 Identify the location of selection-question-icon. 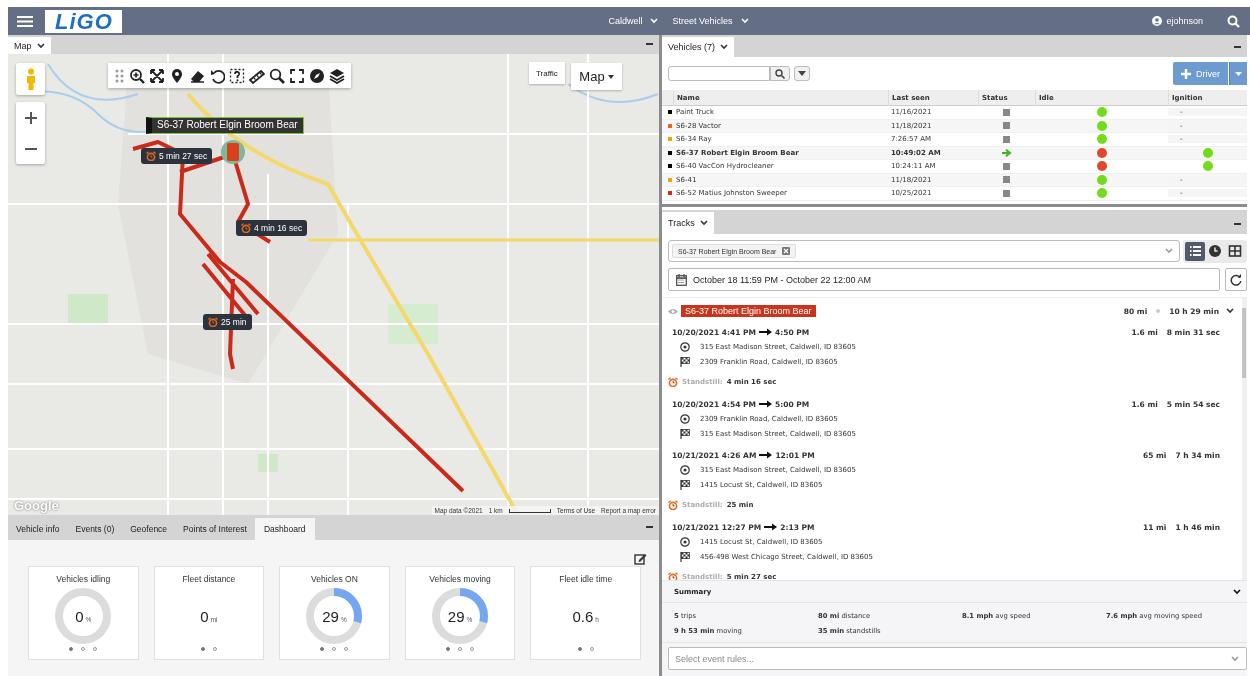
(237, 75).